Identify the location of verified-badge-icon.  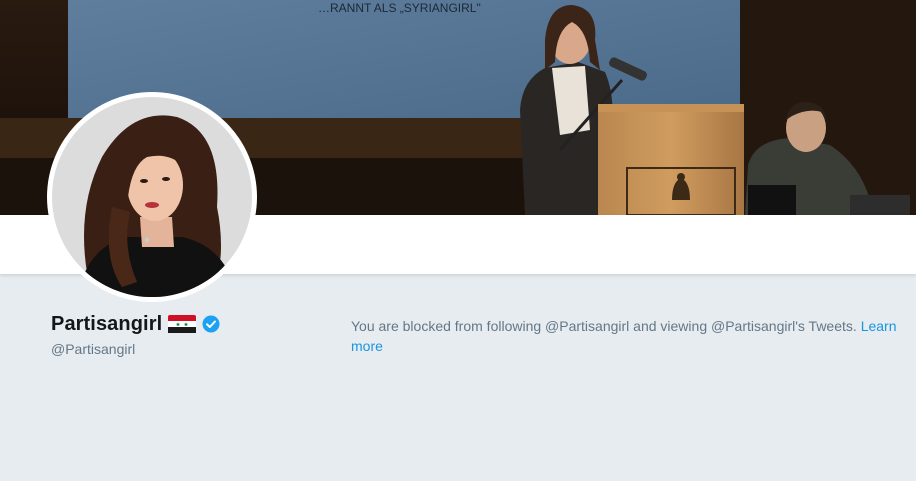
(211, 324).